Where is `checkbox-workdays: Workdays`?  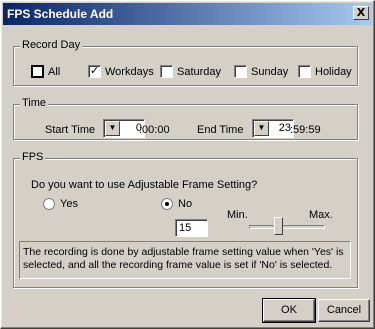 checkbox-workdays: Workdays is located at coordinates (121, 71).